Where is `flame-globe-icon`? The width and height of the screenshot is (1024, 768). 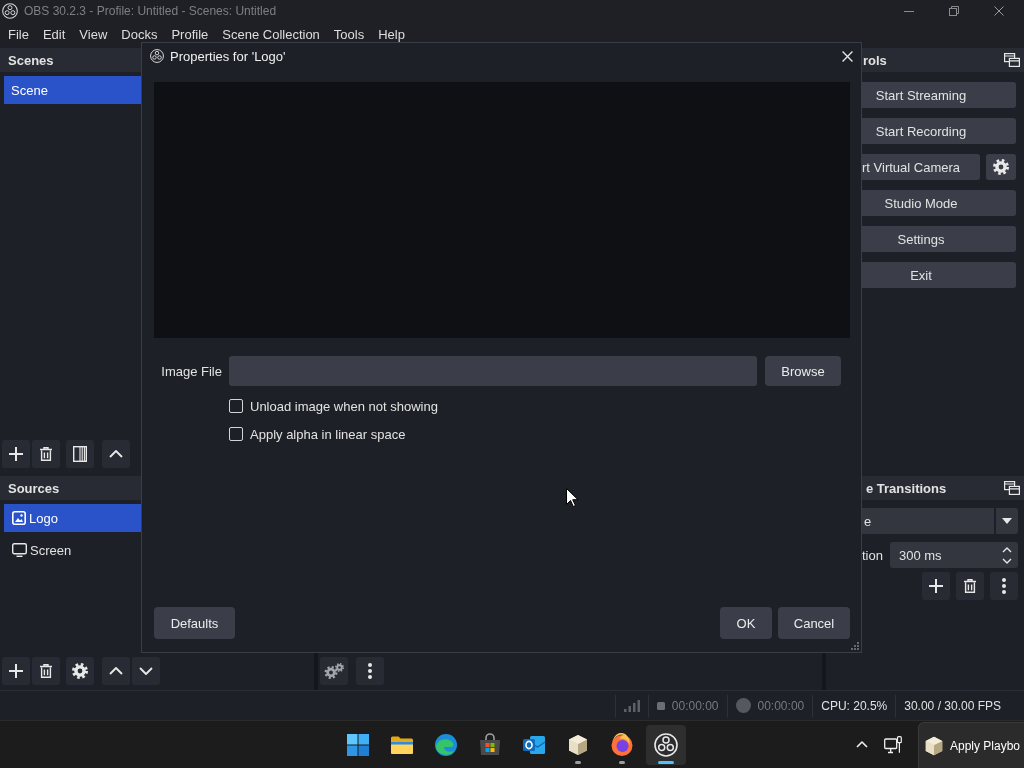 flame-globe-icon is located at coordinates (622, 744).